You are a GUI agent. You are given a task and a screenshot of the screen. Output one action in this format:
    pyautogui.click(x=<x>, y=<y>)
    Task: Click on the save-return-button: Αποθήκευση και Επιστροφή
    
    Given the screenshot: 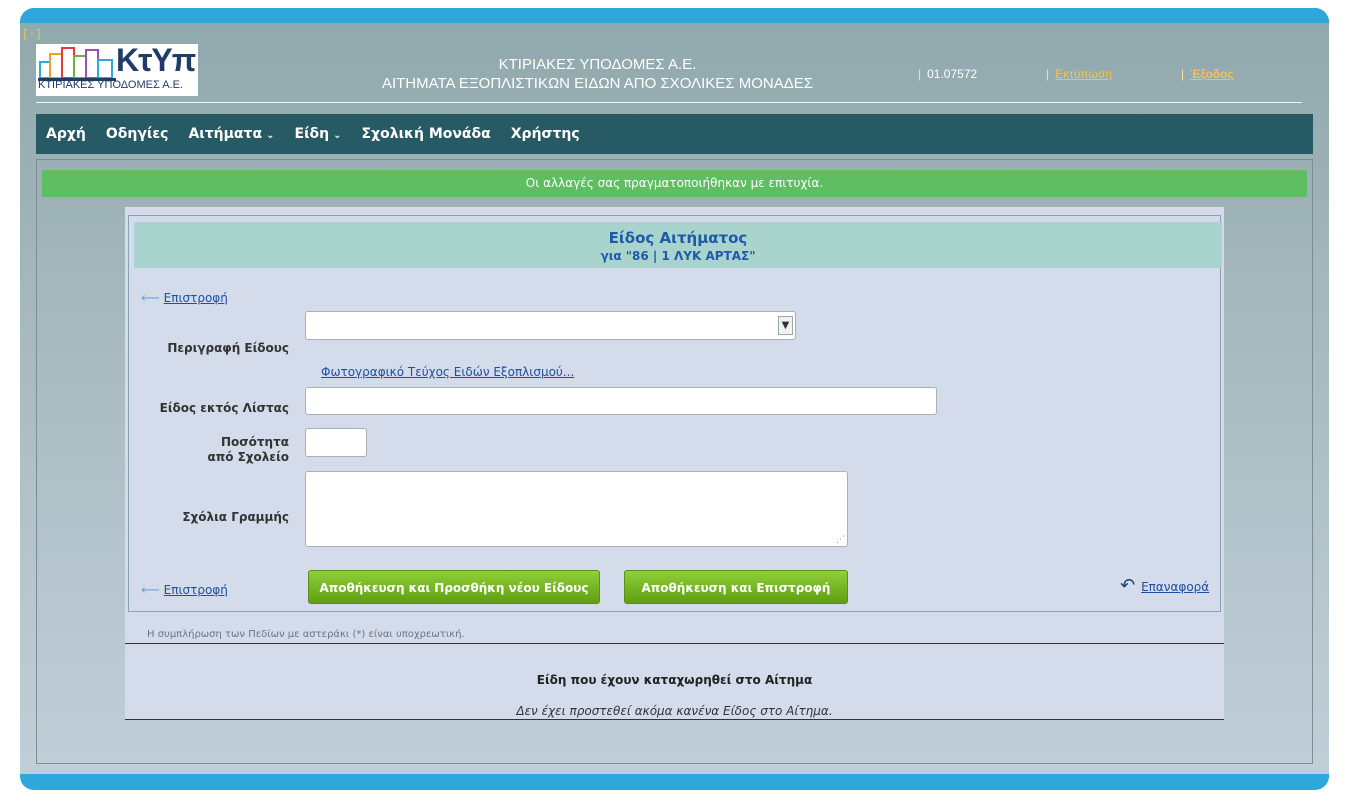 What is the action you would take?
    pyautogui.click(x=736, y=587)
    